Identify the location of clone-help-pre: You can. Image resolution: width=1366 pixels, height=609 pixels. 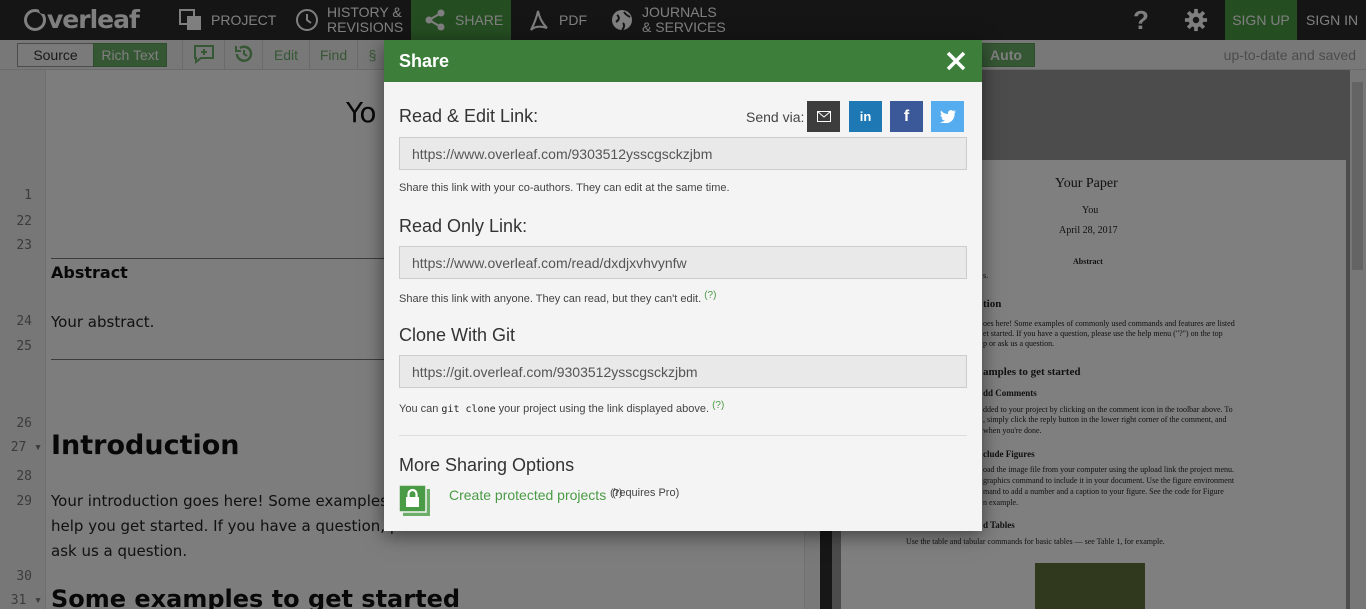
(419, 409).